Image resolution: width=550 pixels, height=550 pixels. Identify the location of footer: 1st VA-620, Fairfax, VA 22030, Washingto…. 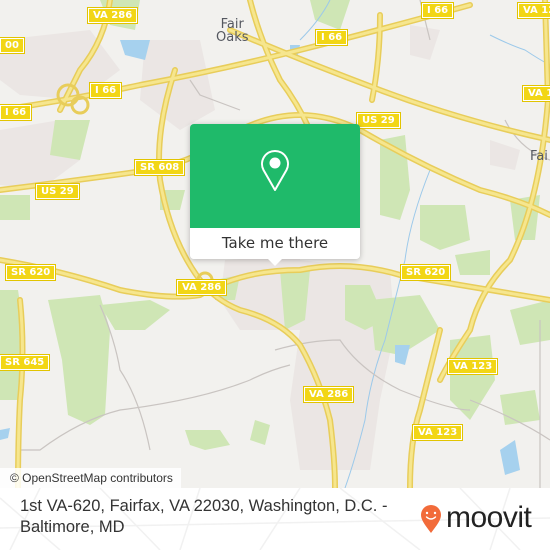
(275, 519).